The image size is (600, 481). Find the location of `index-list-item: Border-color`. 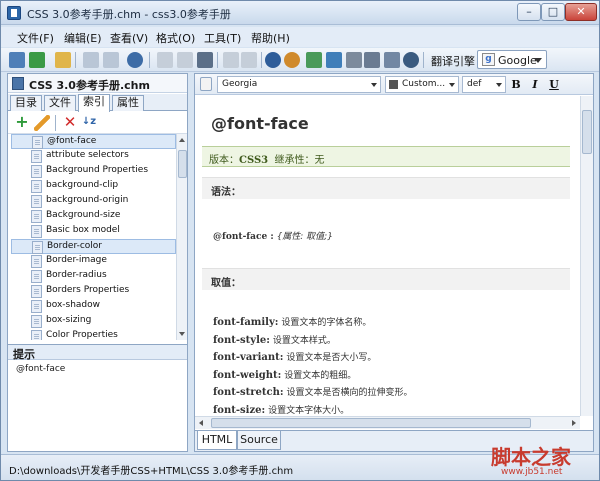

index-list-item: Border-color is located at coordinates (93, 246).